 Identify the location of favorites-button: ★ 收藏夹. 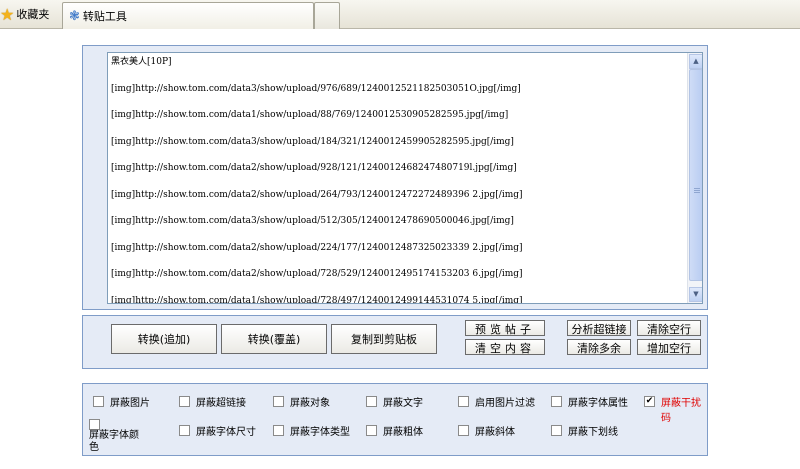
(24, 14).